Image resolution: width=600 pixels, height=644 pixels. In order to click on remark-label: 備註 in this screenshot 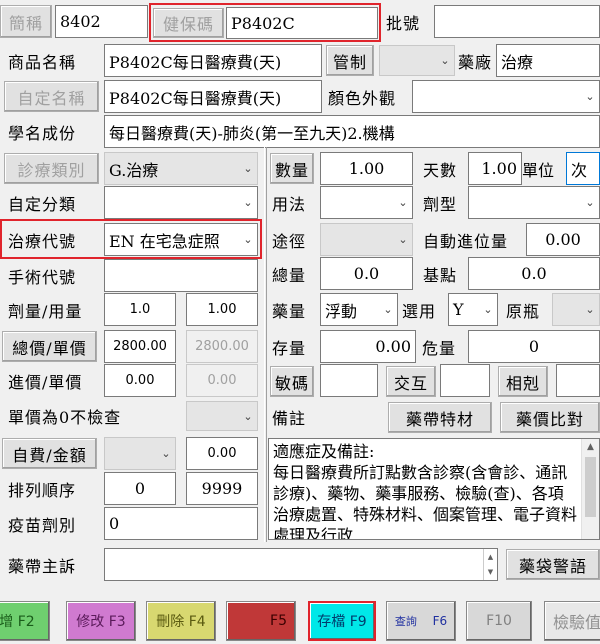, I will do `click(289, 418)`.